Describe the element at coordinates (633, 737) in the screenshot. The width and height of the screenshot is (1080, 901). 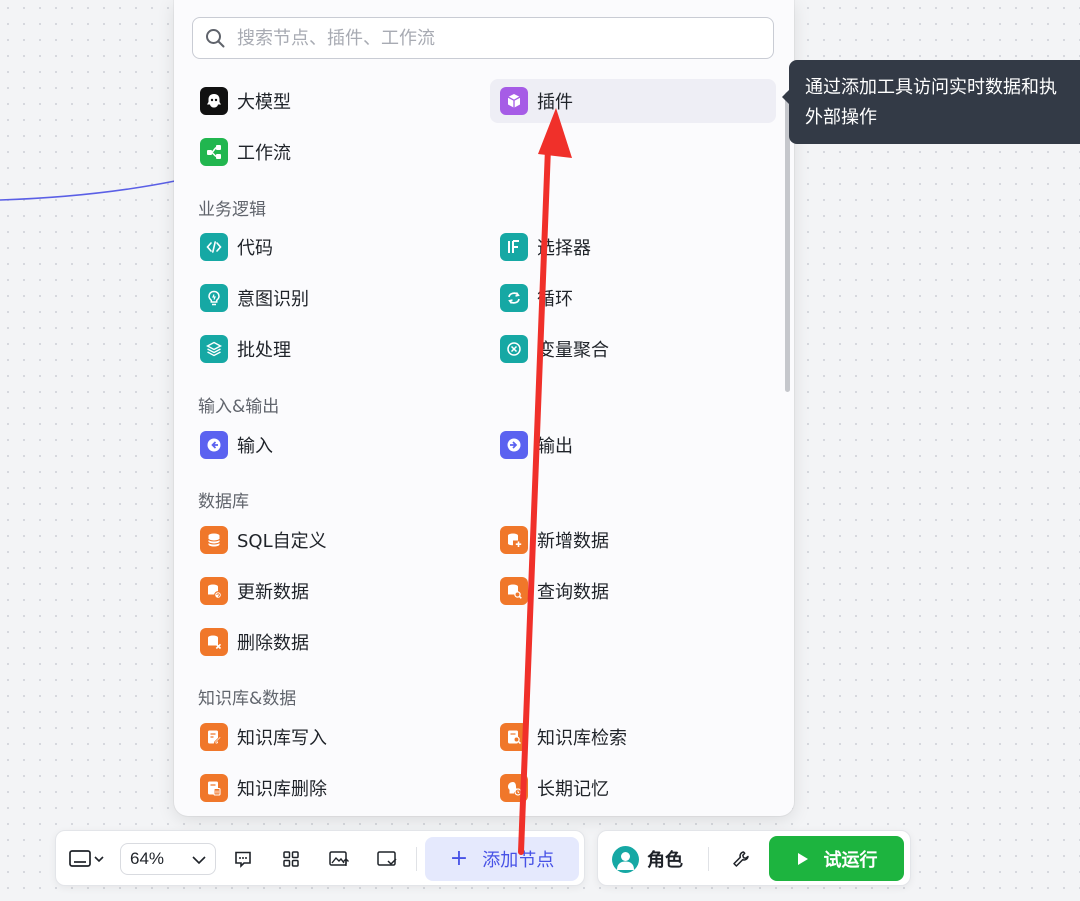
I see `node-knowledge-search: 知识库检索` at that location.